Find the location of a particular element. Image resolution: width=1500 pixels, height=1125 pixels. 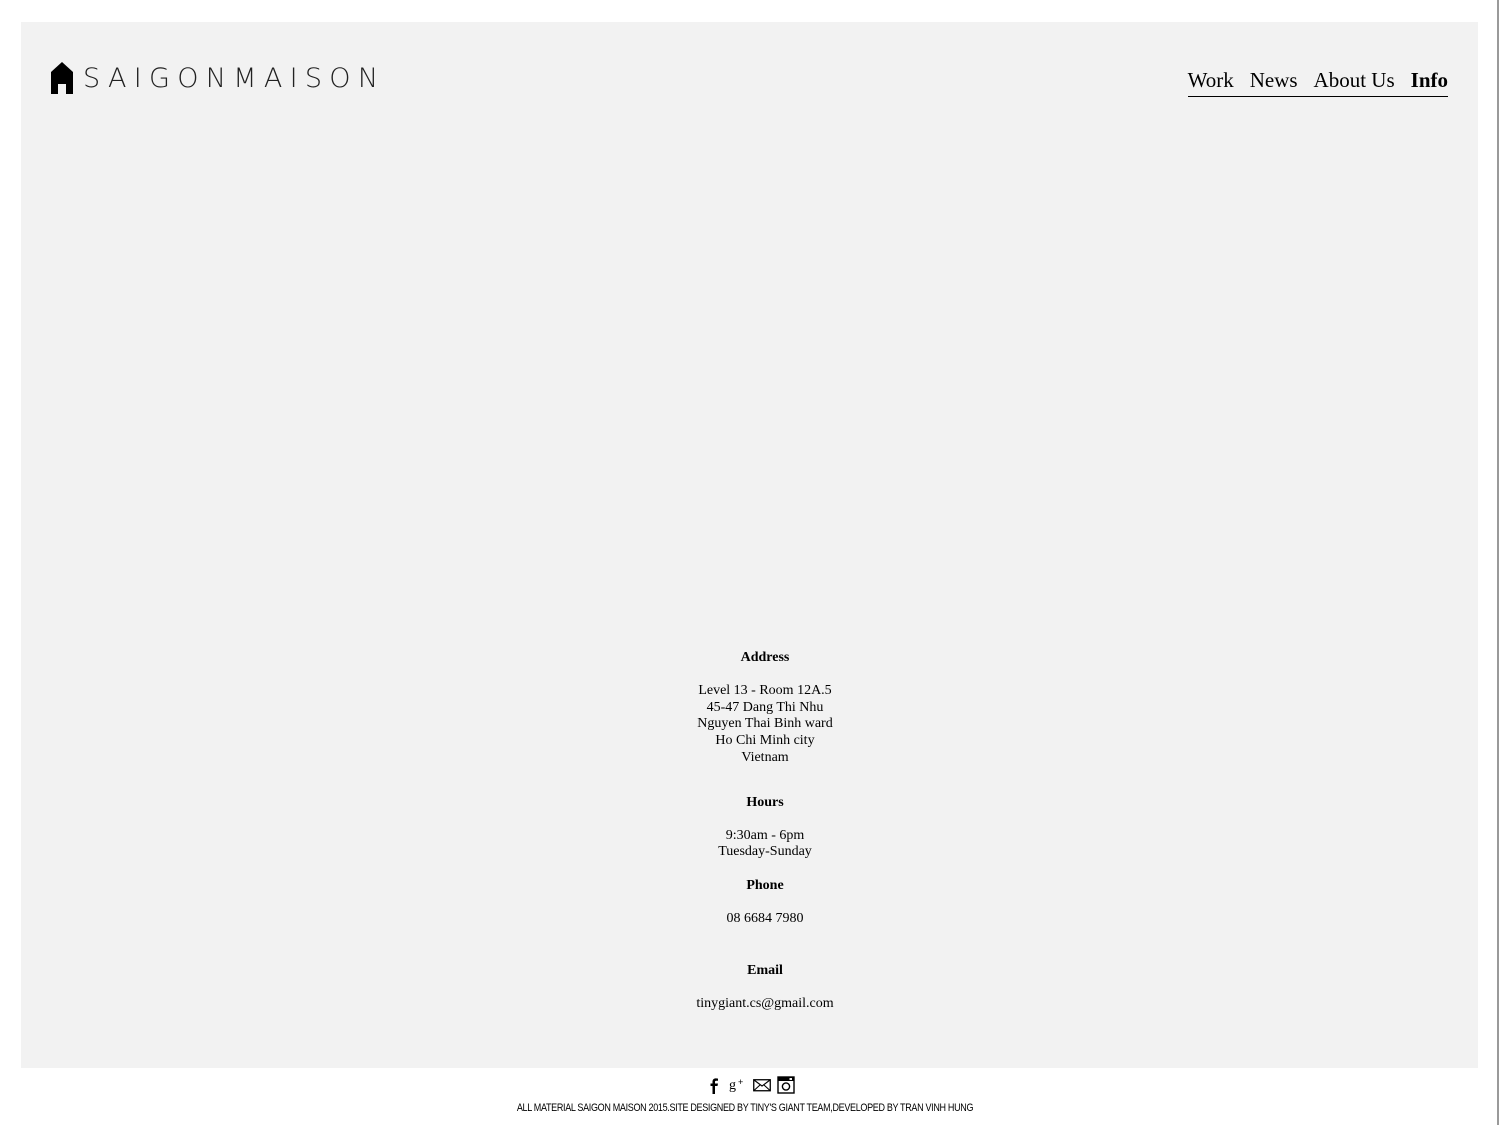

nav-item-work: Work is located at coordinates (1211, 80).